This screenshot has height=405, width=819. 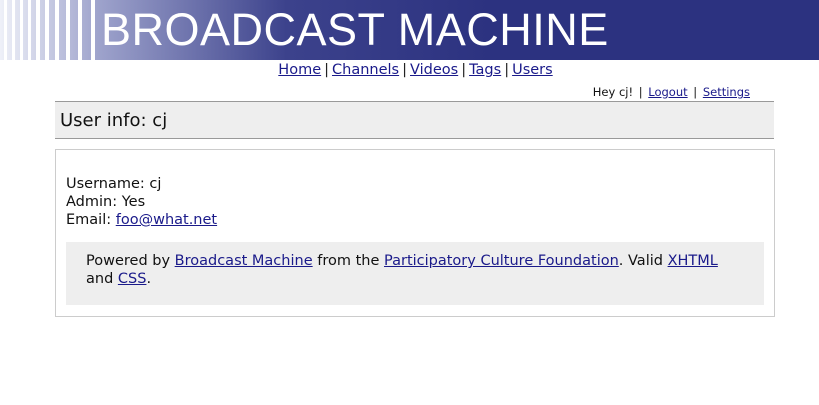 I want to click on page-title-bar: User info: cj, so click(x=414, y=120).